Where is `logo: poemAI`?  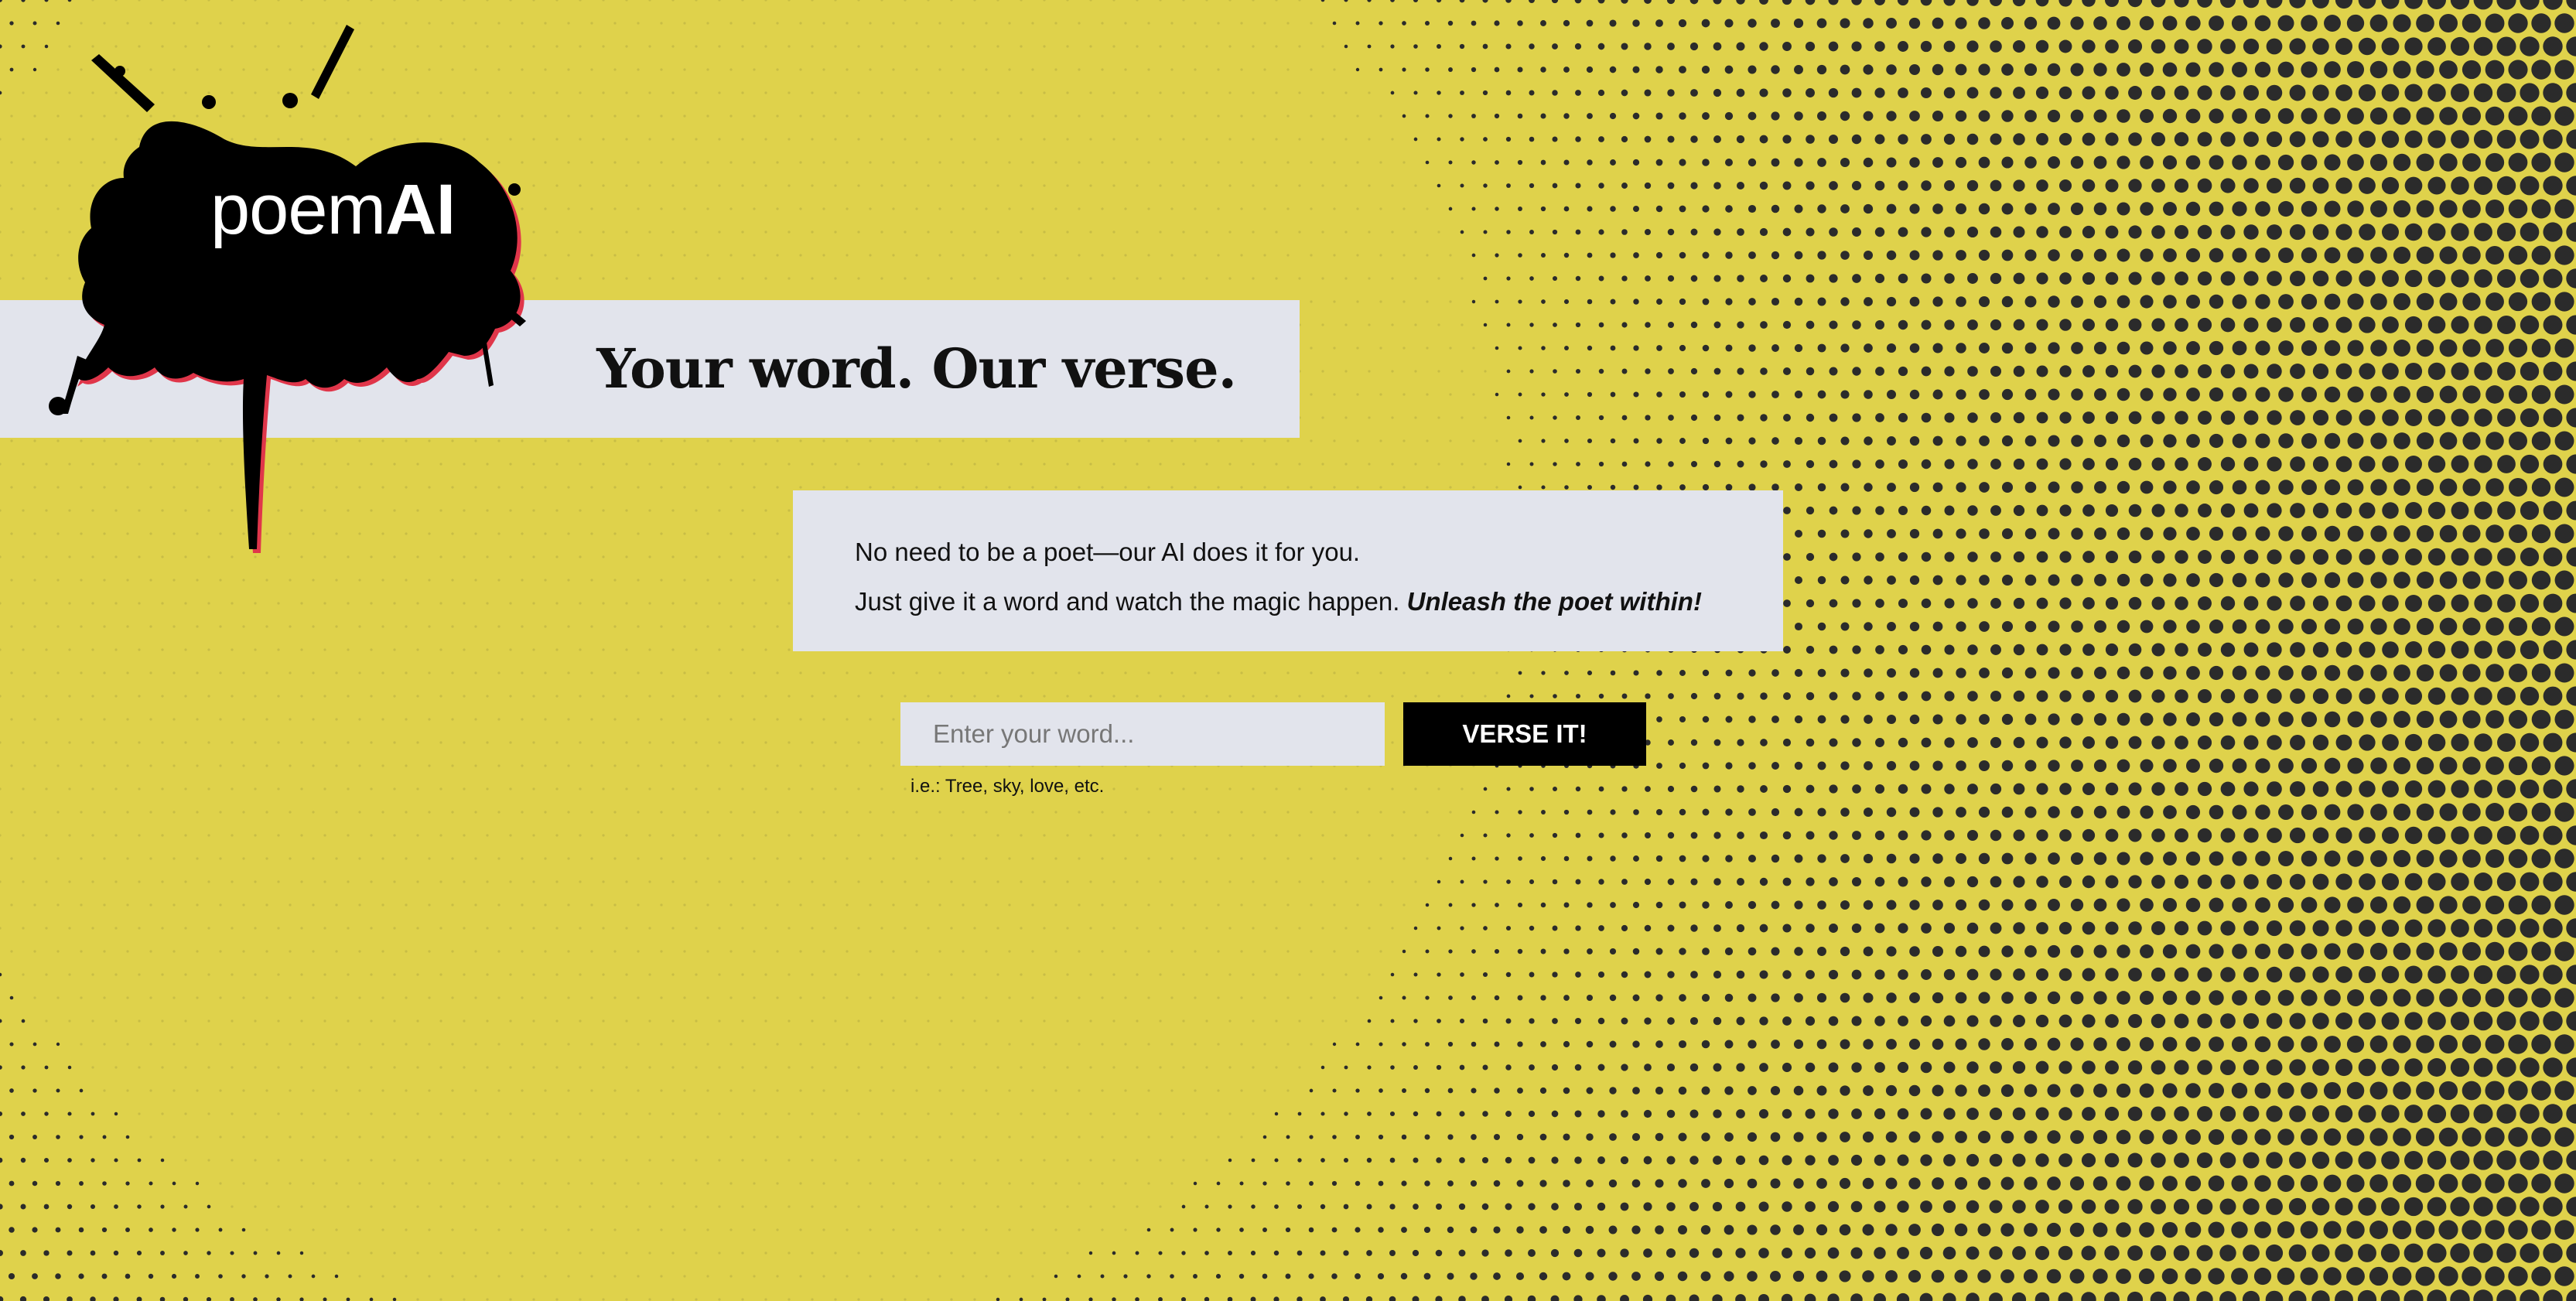 logo: poemAI is located at coordinates (286, 293).